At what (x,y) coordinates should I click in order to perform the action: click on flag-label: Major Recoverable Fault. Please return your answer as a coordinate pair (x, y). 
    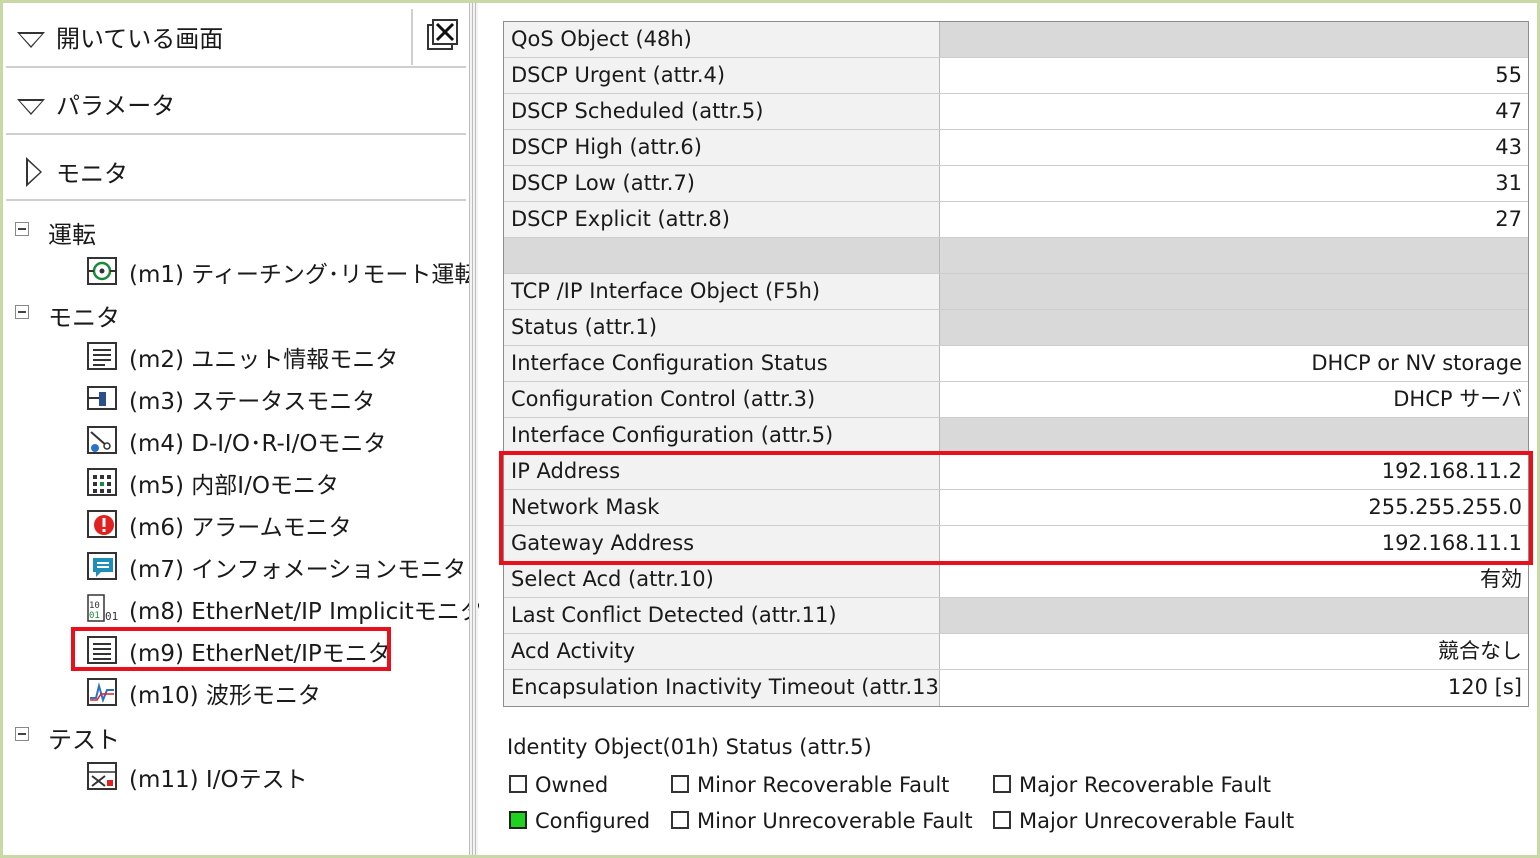
    Looking at the image, I should click on (1145, 785).